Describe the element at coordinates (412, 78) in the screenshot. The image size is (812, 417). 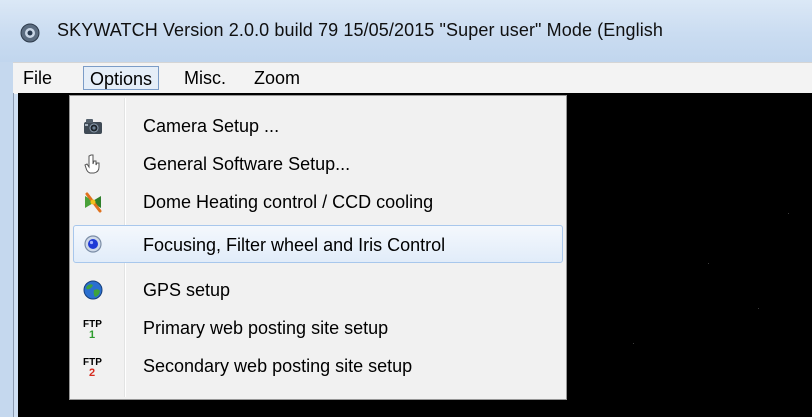
I see `menu-bar: File Options Misc. Zoom` at that location.